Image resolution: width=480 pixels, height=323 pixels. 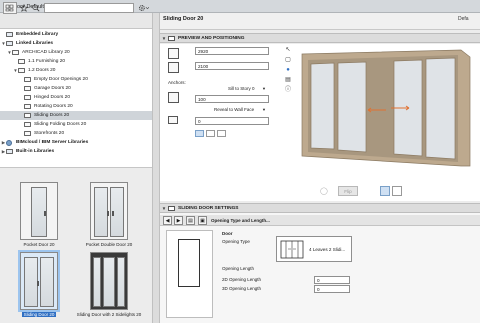 What do you see at coordinates (183, 19) in the screenshot?
I see `selected-object-name: Sliding Door 20` at bounding box center [183, 19].